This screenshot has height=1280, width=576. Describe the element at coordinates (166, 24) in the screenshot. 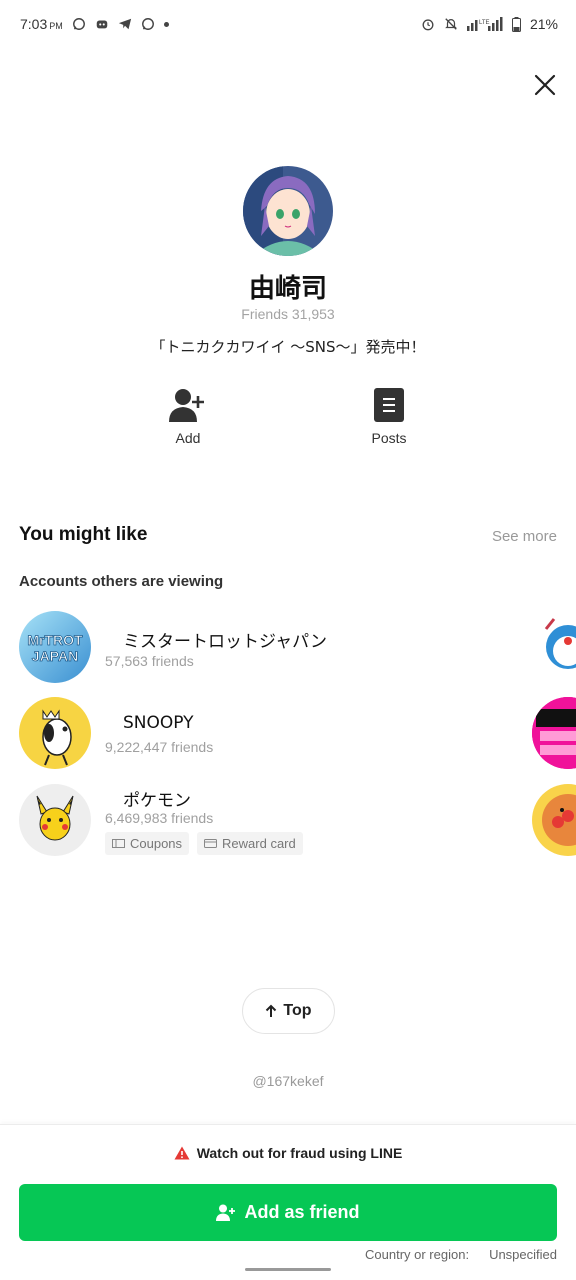

I see `more-notifications-icon` at that location.